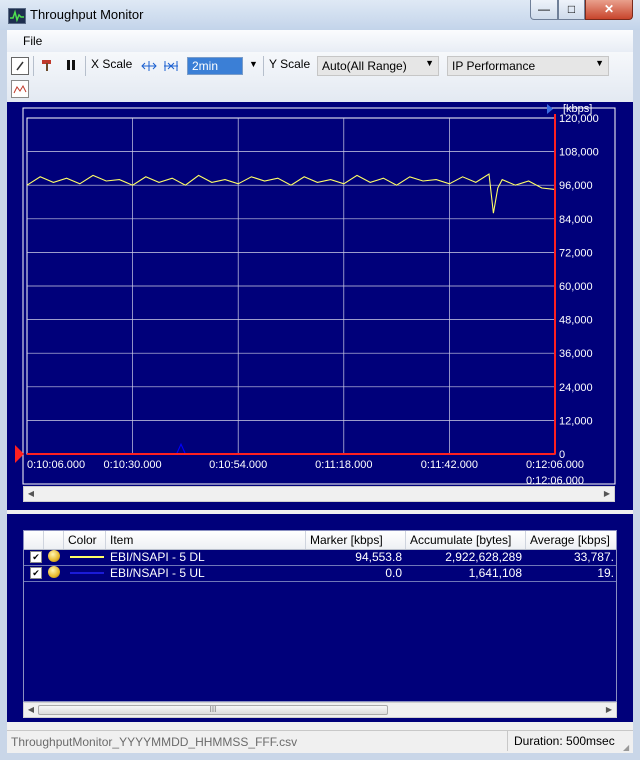 The width and height of the screenshot is (640, 760). What do you see at coordinates (576, 186) in the screenshot?
I see `y-tick-label: 96,000` at bounding box center [576, 186].